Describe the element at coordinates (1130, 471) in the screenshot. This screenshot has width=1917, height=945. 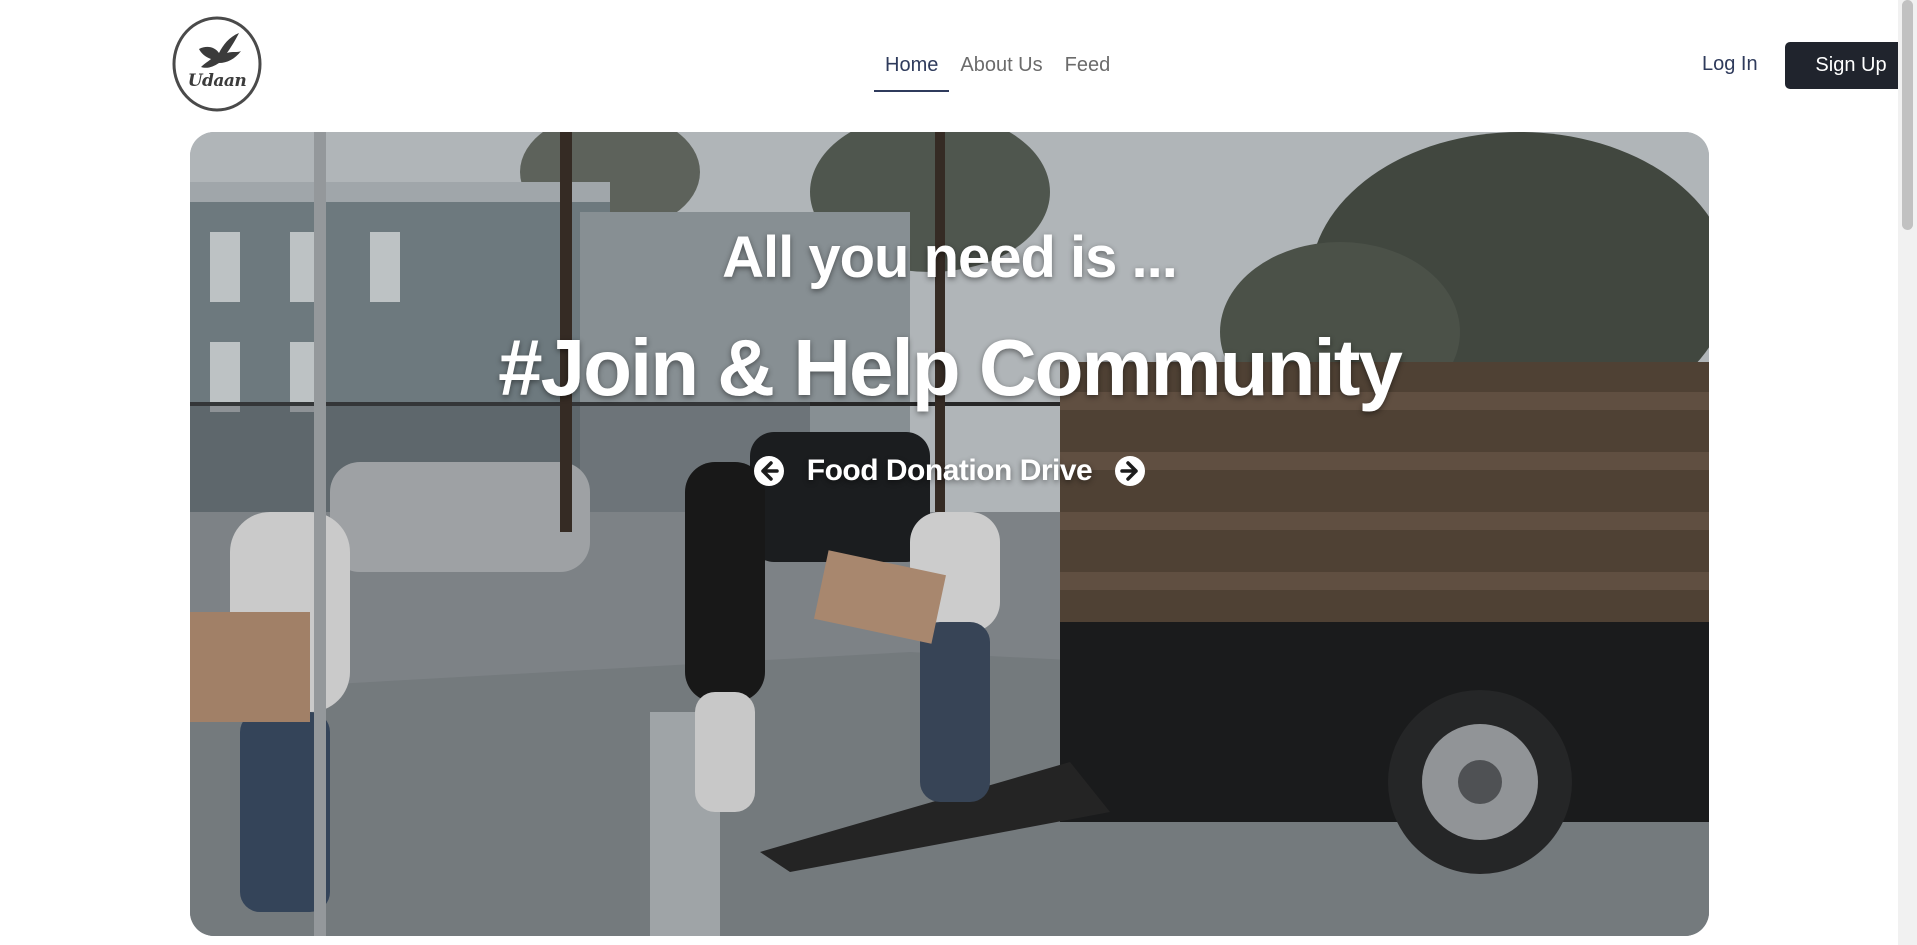
I see `arrow-circle-right-icon` at that location.